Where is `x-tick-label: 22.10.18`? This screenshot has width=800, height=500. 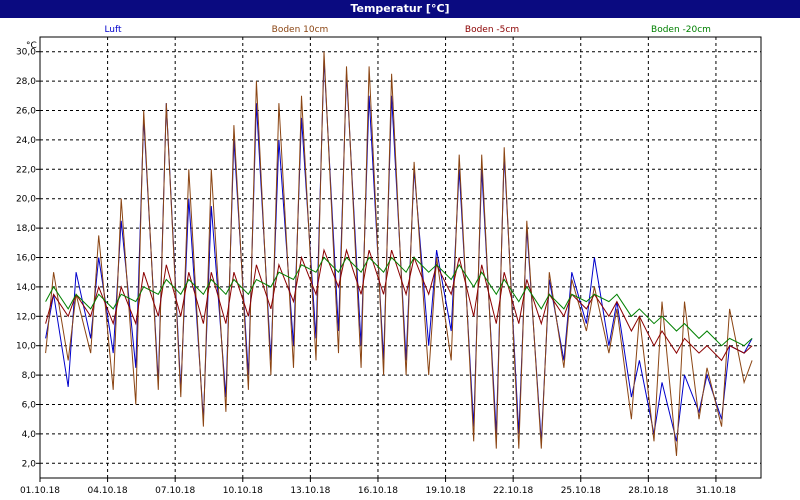 x-tick-label: 22.10.18 is located at coordinates (513, 491).